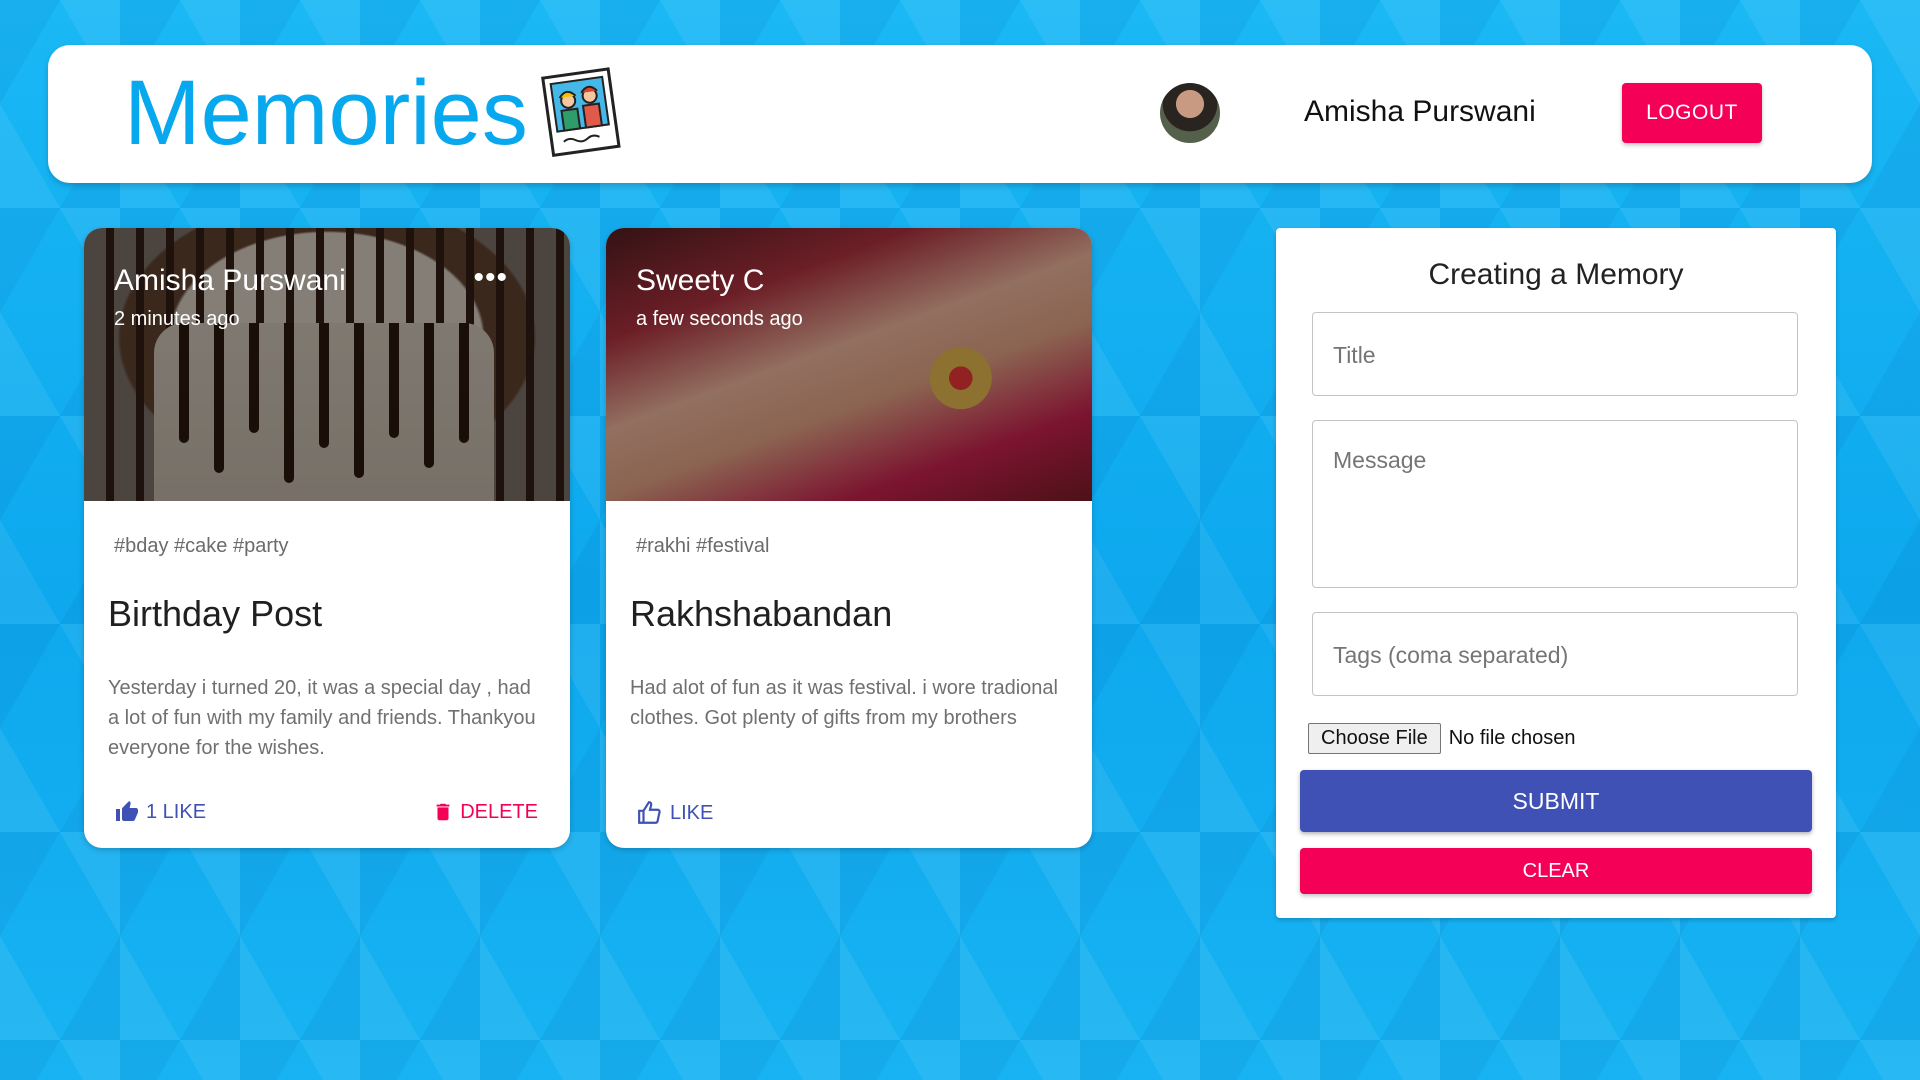 This screenshot has width=1920, height=1080. I want to click on post-image: Sweety C a few seconds ago, so click(849, 364).